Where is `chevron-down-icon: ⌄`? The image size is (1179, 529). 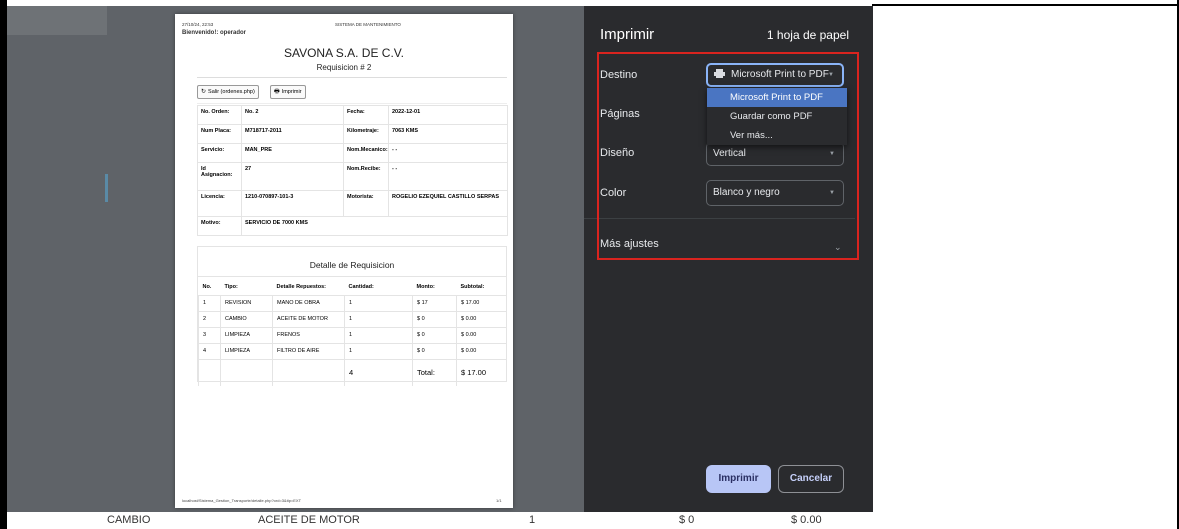
chevron-down-icon: ⌄ is located at coordinates (838, 247).